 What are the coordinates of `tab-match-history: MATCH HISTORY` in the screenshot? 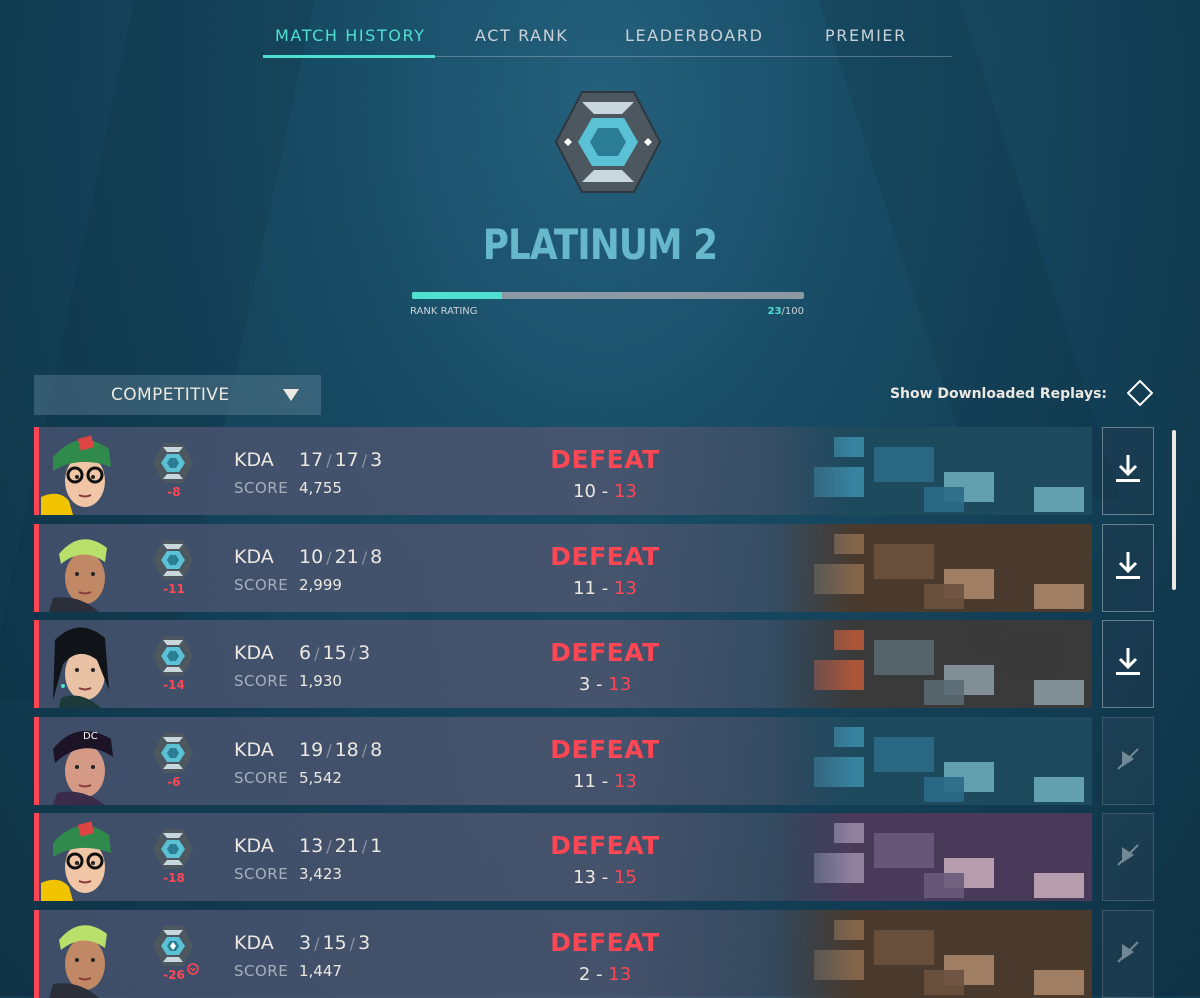 It's located at (350, 35).